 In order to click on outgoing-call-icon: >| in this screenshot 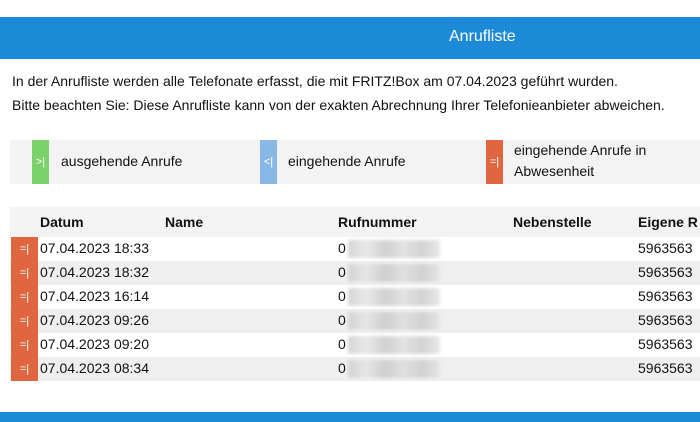, I will do `click(40, 162)`.